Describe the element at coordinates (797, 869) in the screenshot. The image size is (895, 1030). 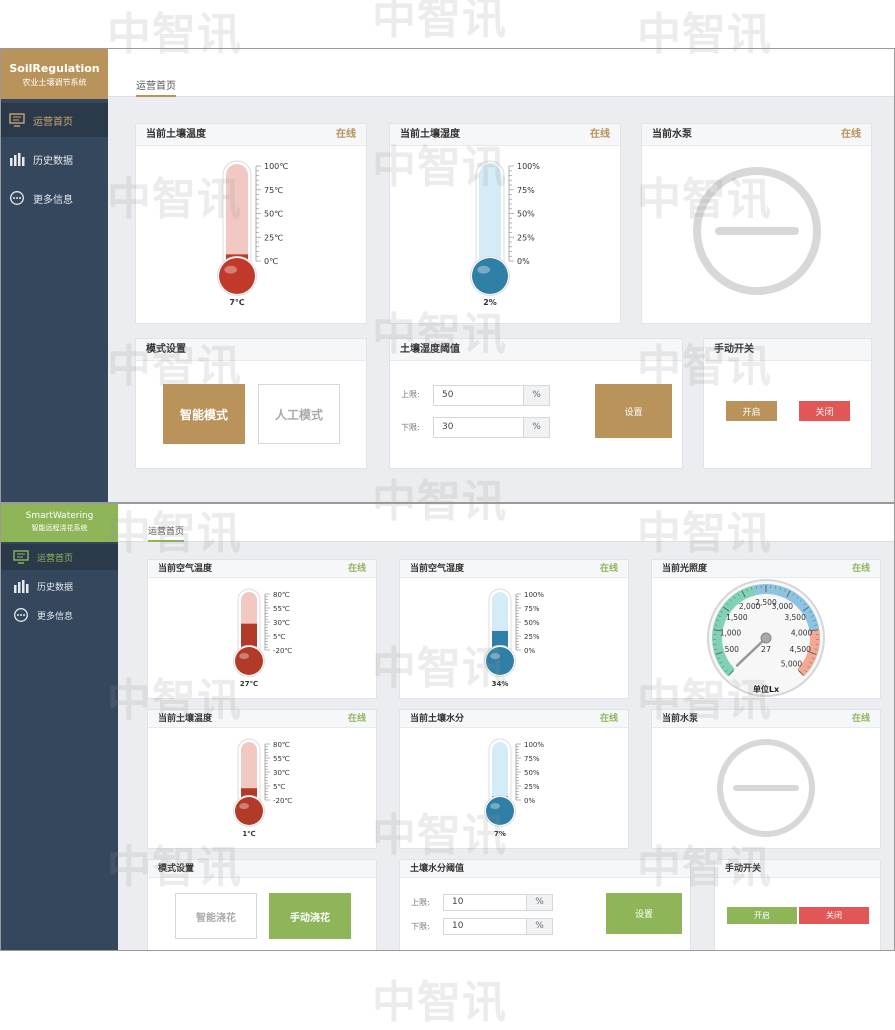
I see `card-header: 手动开关` at that location.